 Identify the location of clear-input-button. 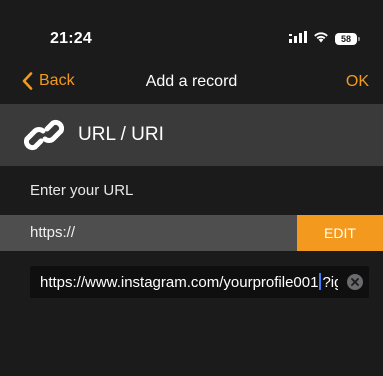
(355, 282).